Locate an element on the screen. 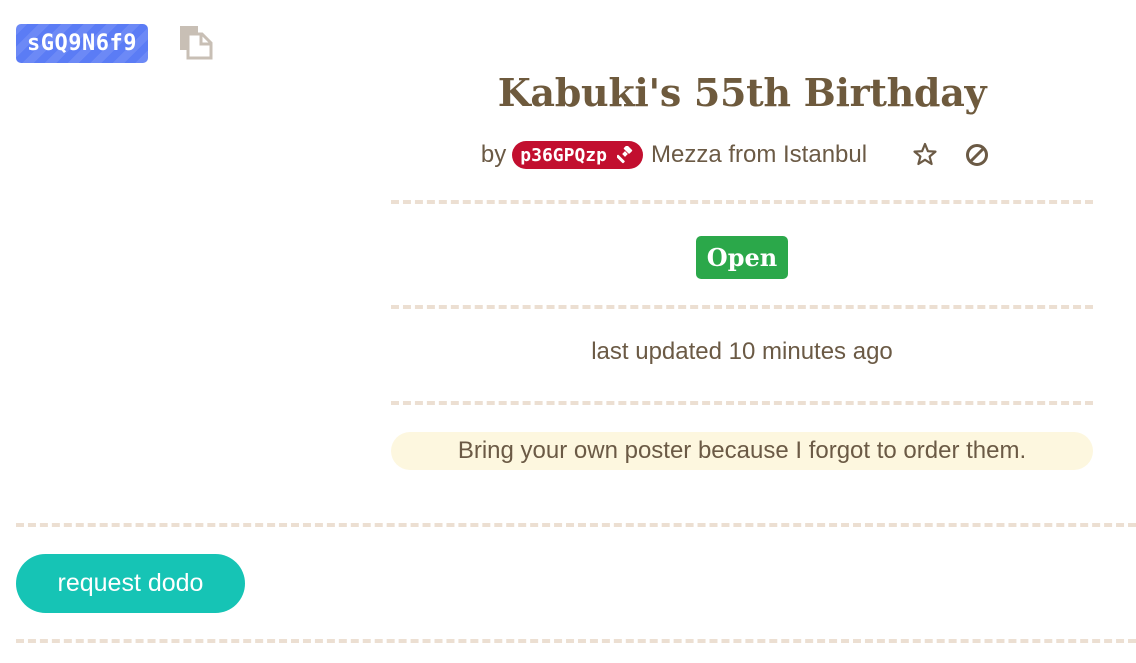 The width and height of the screenshot is (1136, 663). status-badge: Open is located at coordinates (742, 257).